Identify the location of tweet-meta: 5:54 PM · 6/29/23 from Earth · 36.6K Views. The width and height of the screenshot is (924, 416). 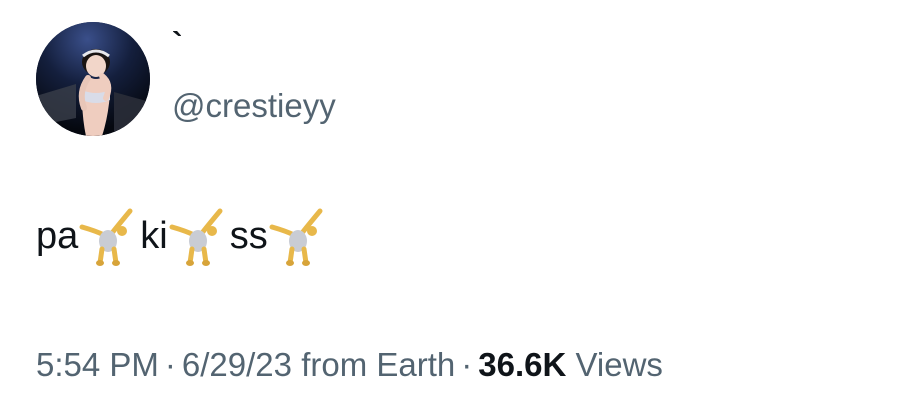
(349, 365).